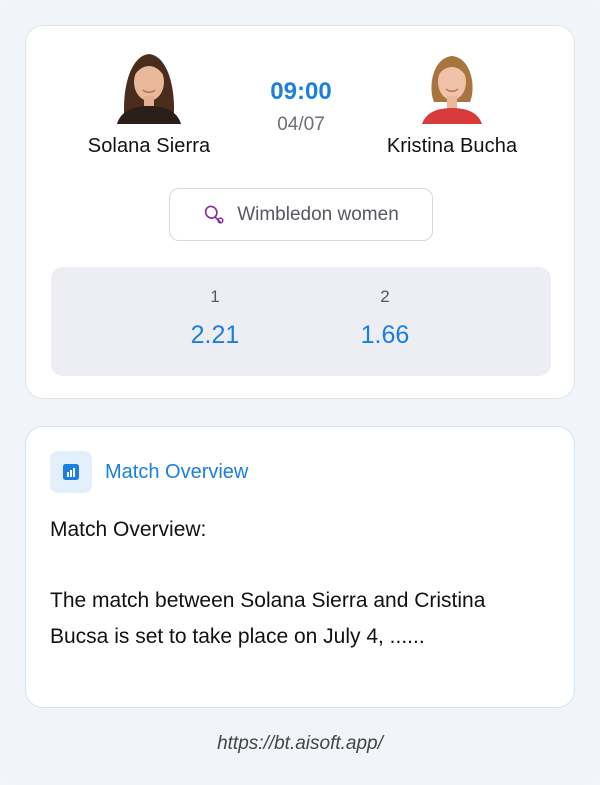 This screenshot has height=785, width=600. Describe the element at coordinates (452, 146) in the screenshot. I see `player-away-name: Kristina Bucha` at that location.